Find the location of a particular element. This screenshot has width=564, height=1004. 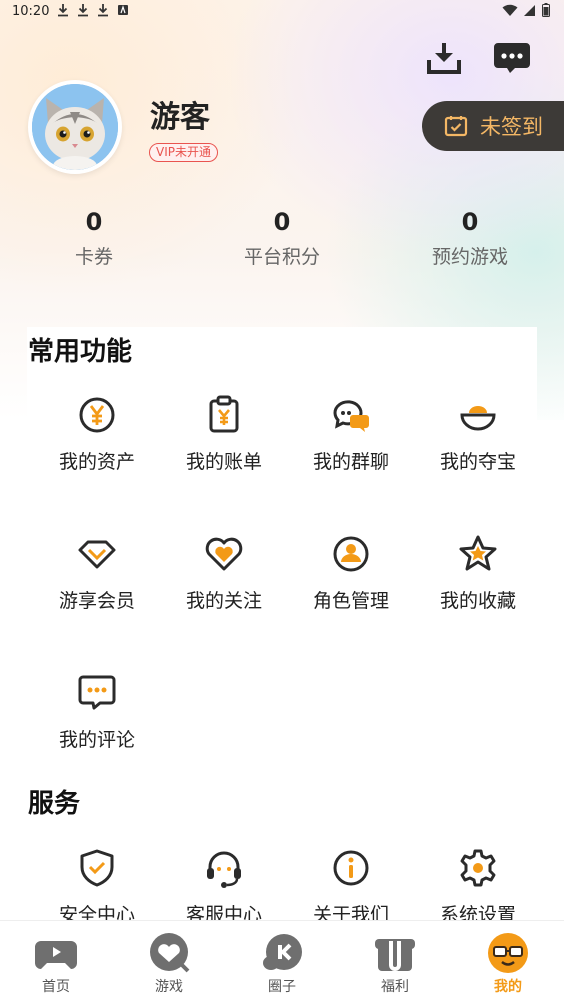

func-label: 我的夺宝 is located at coordinates (477, 462).